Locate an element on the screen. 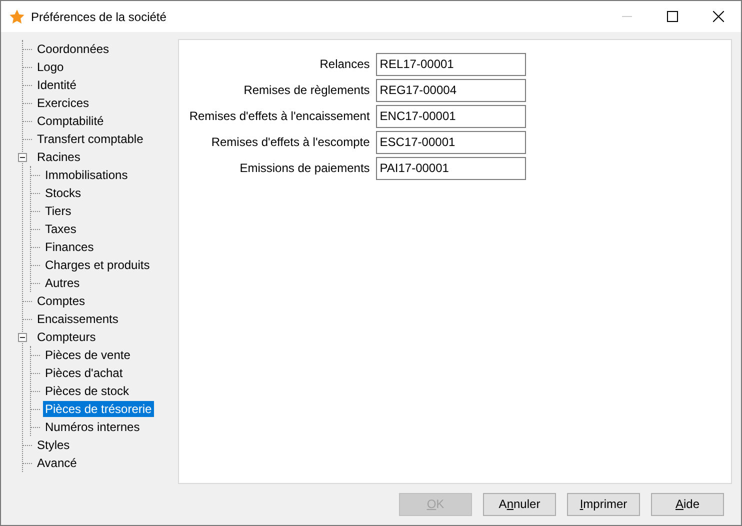 This screenshot has width=742, height=526. tree-item: Numéros internes is located at coordinates (92, 427).